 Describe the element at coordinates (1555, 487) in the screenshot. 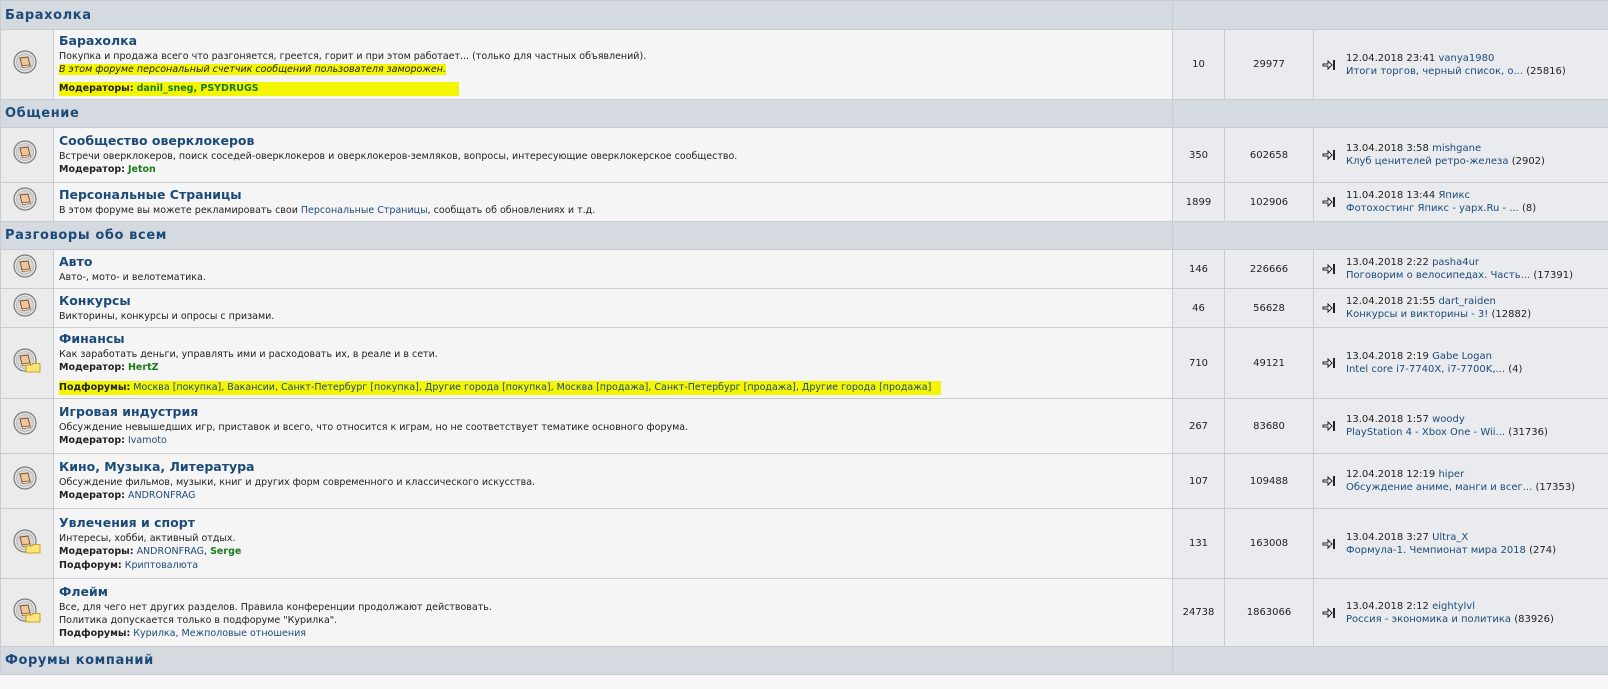

I see `last-post-count: (17353)` at that location.